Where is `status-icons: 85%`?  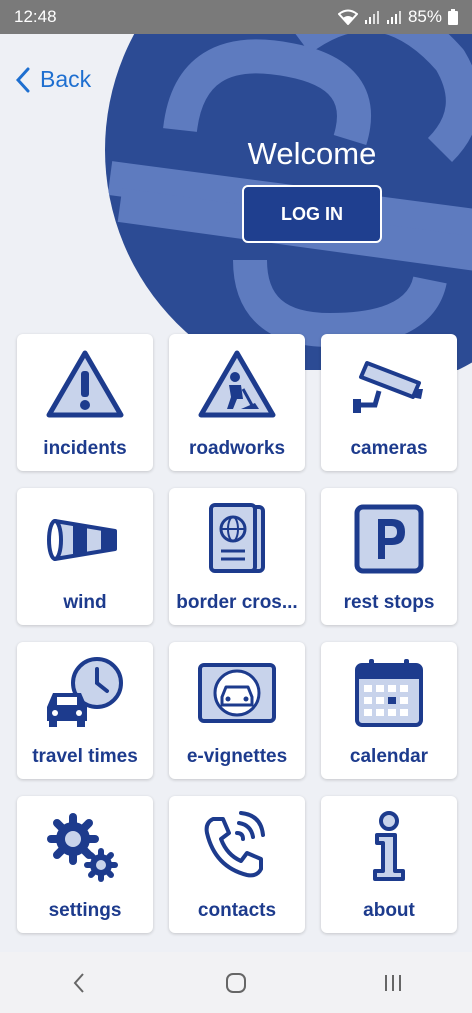 status-icons: 85% is located at coordinates (397, 17).